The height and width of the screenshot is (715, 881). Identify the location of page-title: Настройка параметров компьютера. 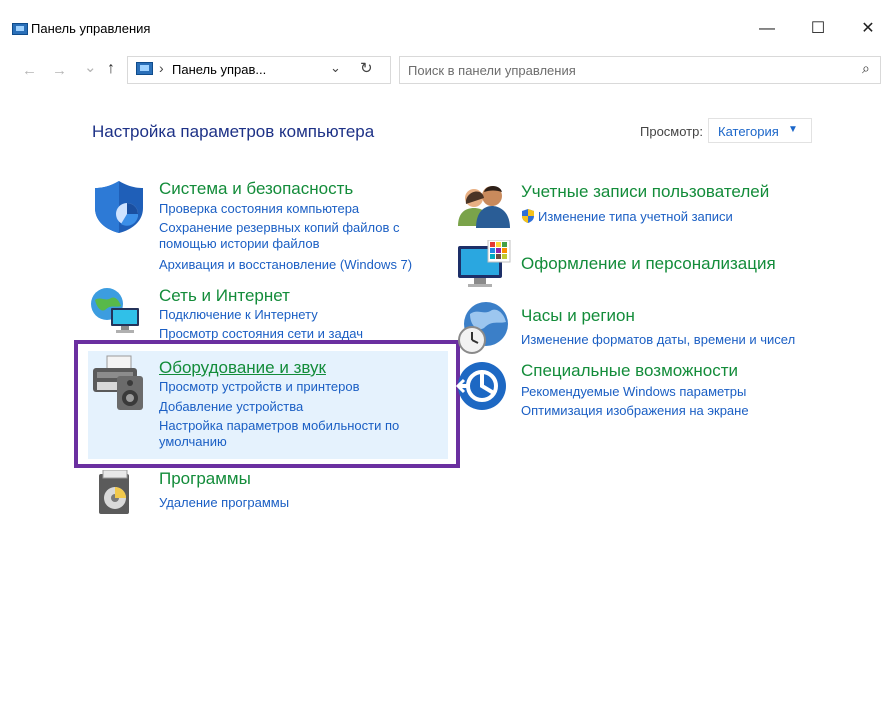
(233, 131).